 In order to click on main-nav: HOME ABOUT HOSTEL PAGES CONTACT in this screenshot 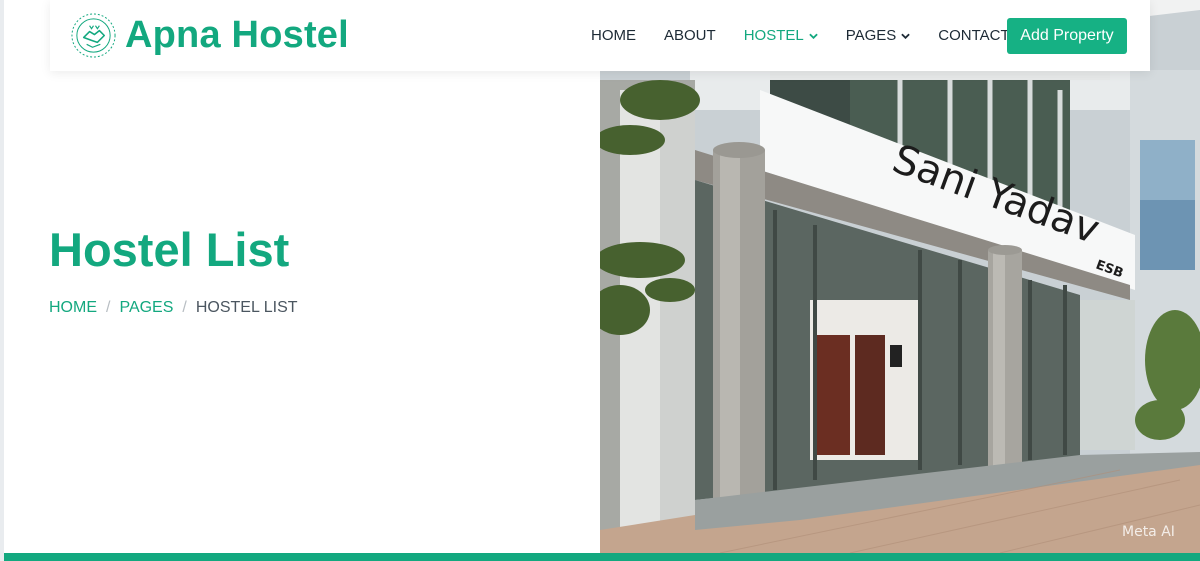, I will do `click(814, 35)`.